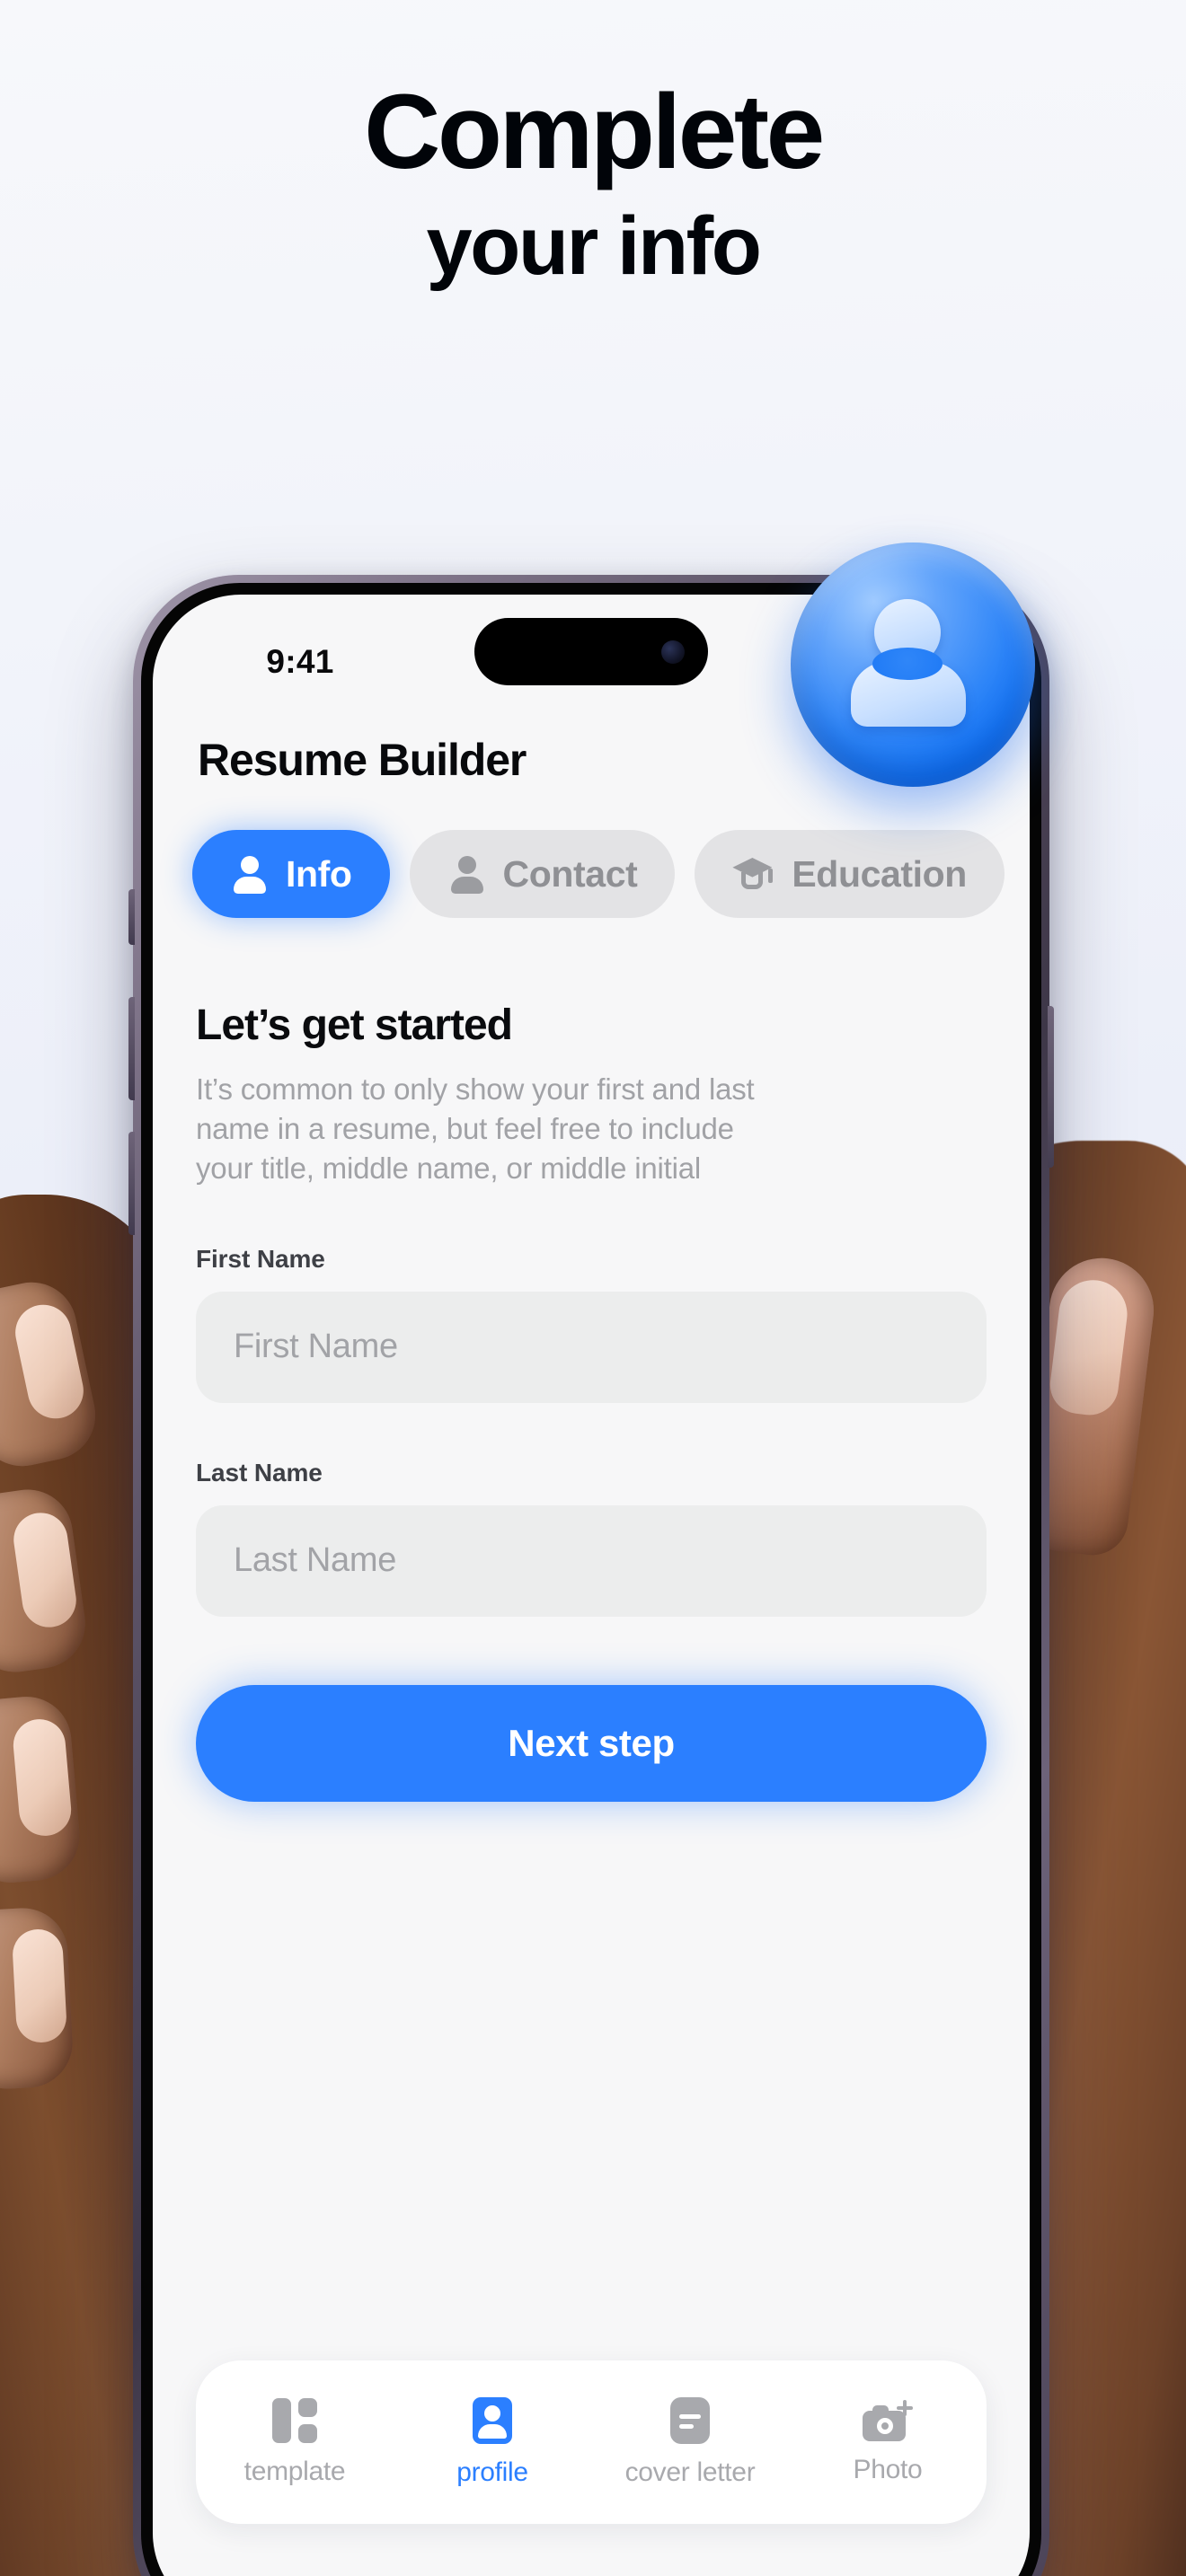 Image resolution: width=1186 pixels, height=2576 pixels. I want to click on tab-contact: Contact, so click(542, 874).